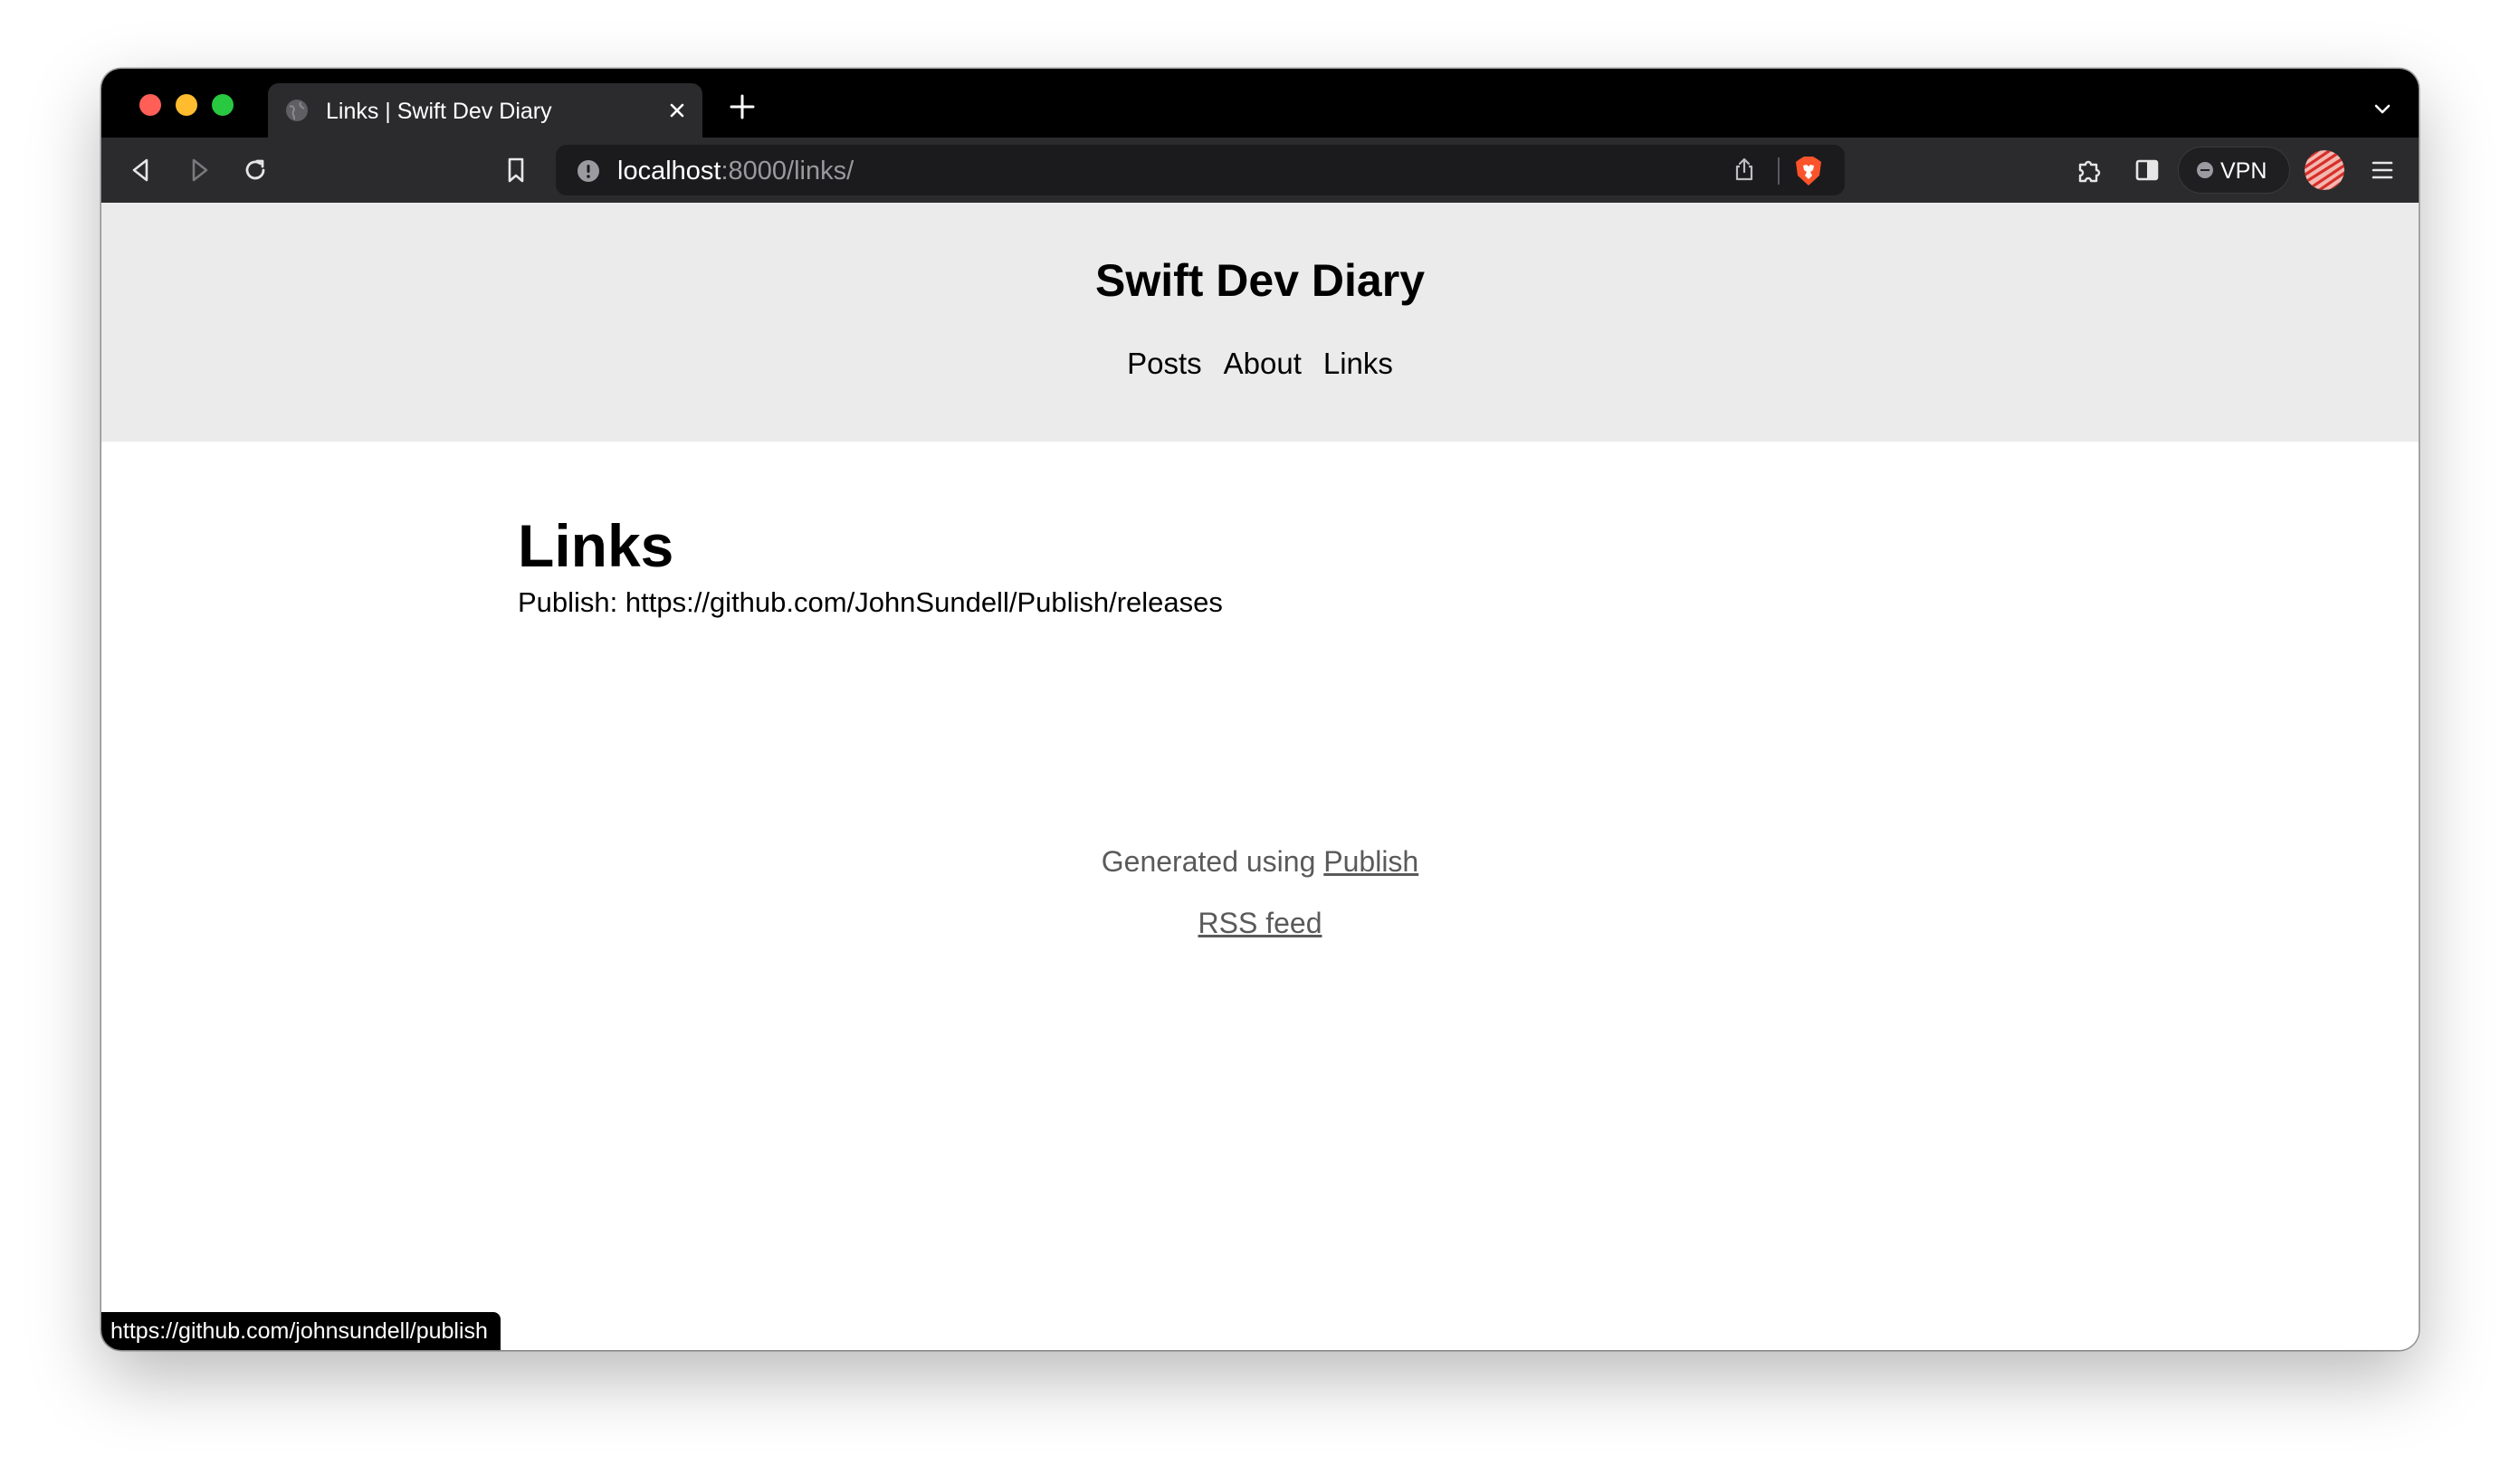 This screenshot has height=1484, width=2520. Describe the element at coordinates (1370, 861) in the screenshot. I see `publish-link: Publish` at that location.